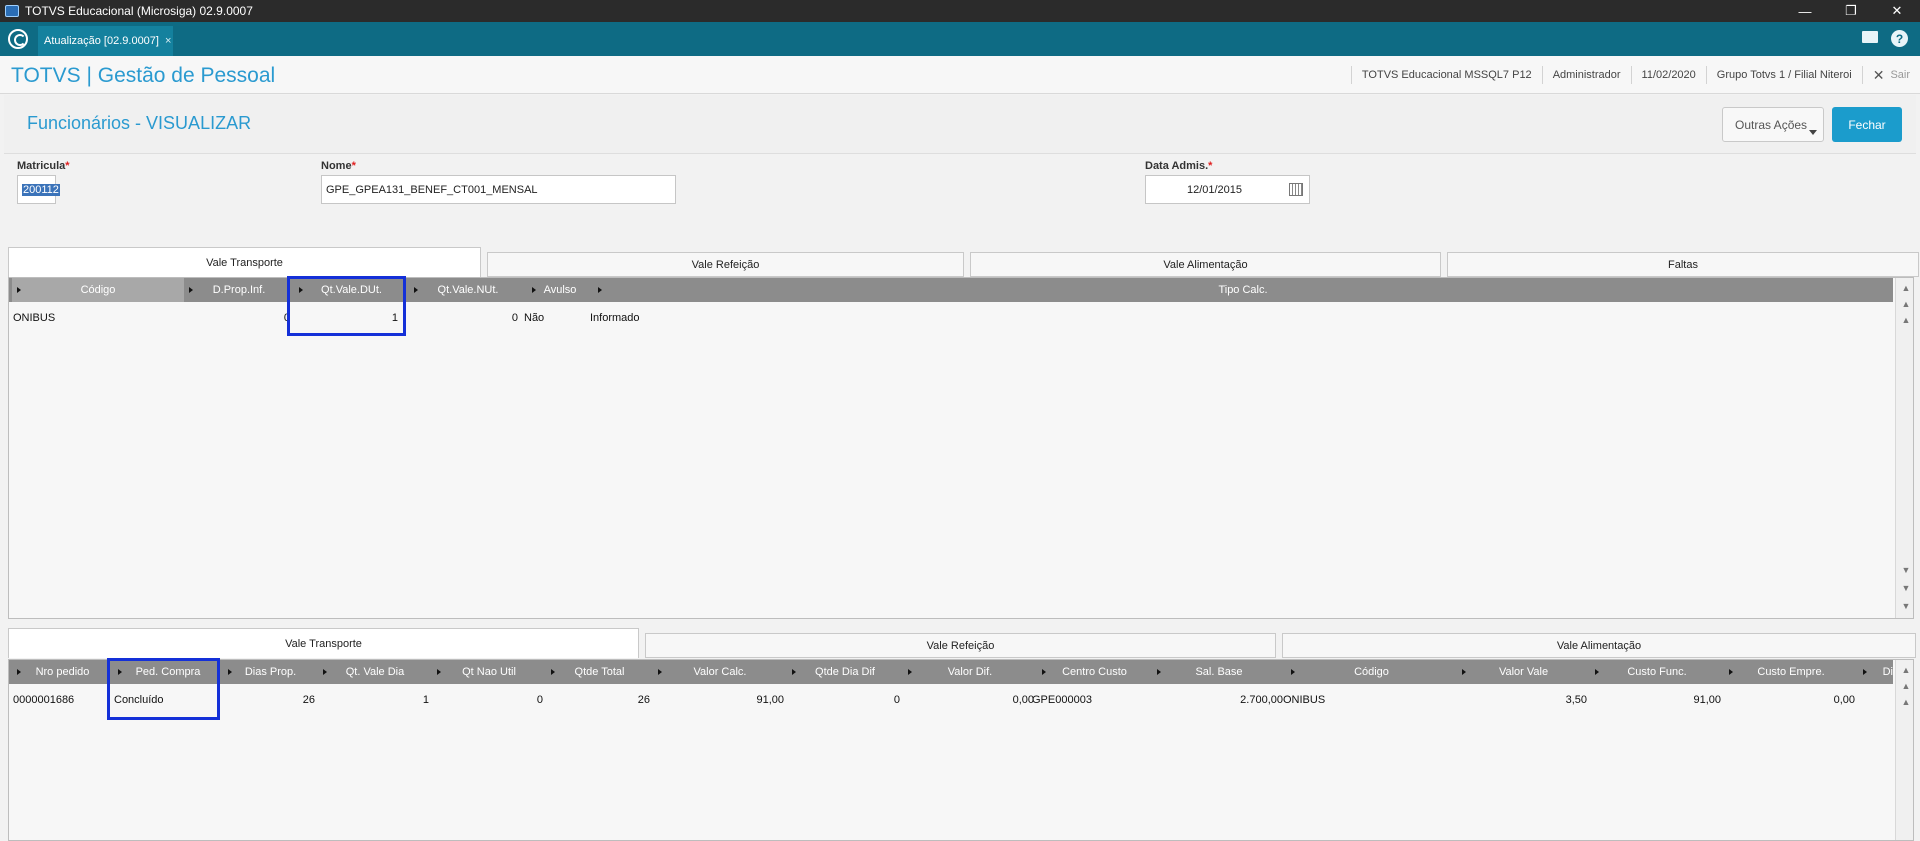  What do you see at coordinates (1219, 672) in the screenshot?
I see `col-sal-base: Sal. Base` at bounding box center [1219, 672].